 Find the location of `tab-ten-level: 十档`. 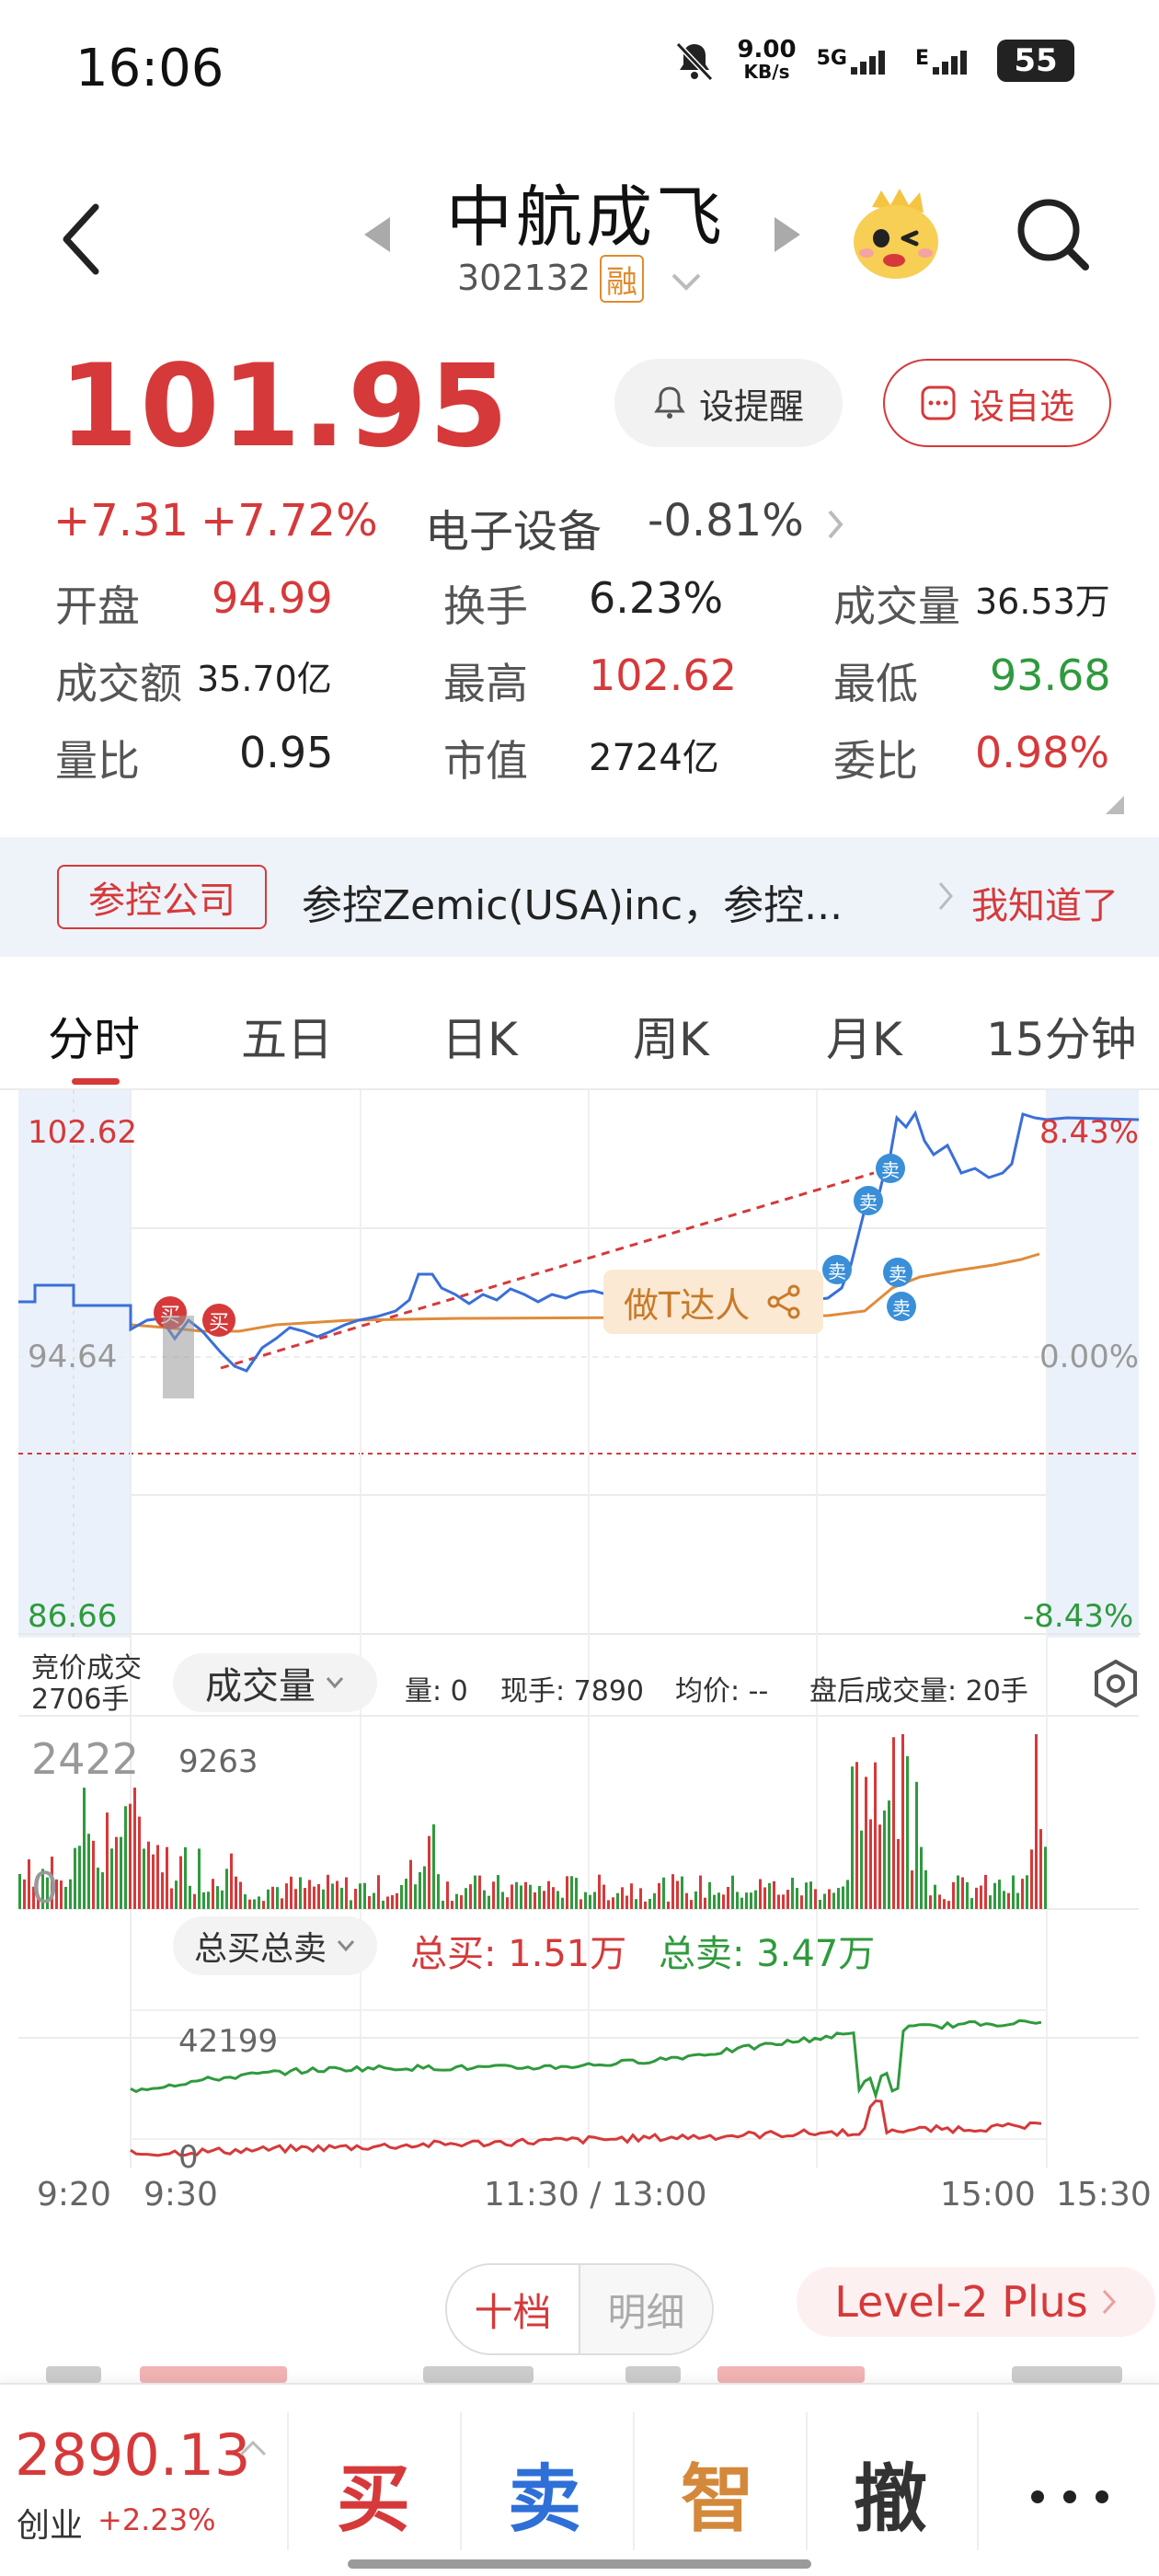

tab-ten-level: 十档 is located at coordinates (513, 2309).